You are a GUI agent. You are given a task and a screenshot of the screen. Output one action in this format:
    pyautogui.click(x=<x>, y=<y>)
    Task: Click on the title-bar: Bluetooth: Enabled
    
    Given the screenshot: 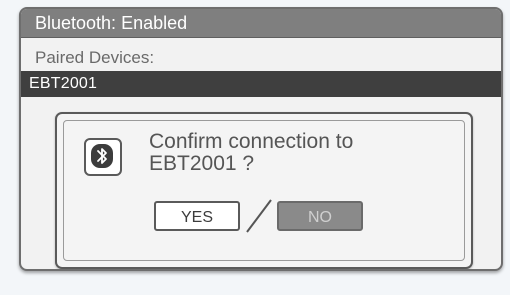 What is the action you would take?
    pyautogui.click(x=261, y=23)
    